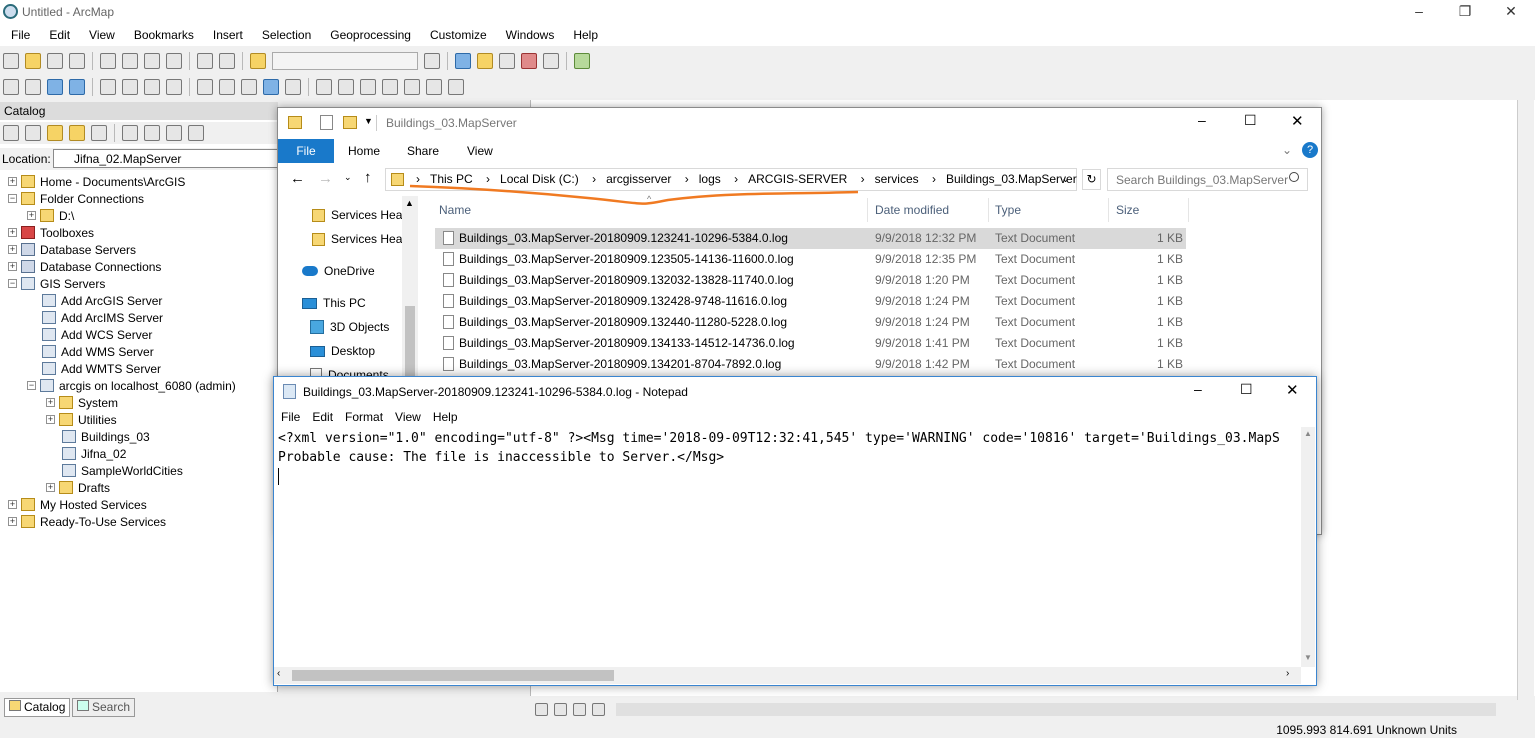  Describe the element at coordinates (11, 61) in the screenshot. I see `new-document-icon` at that location.